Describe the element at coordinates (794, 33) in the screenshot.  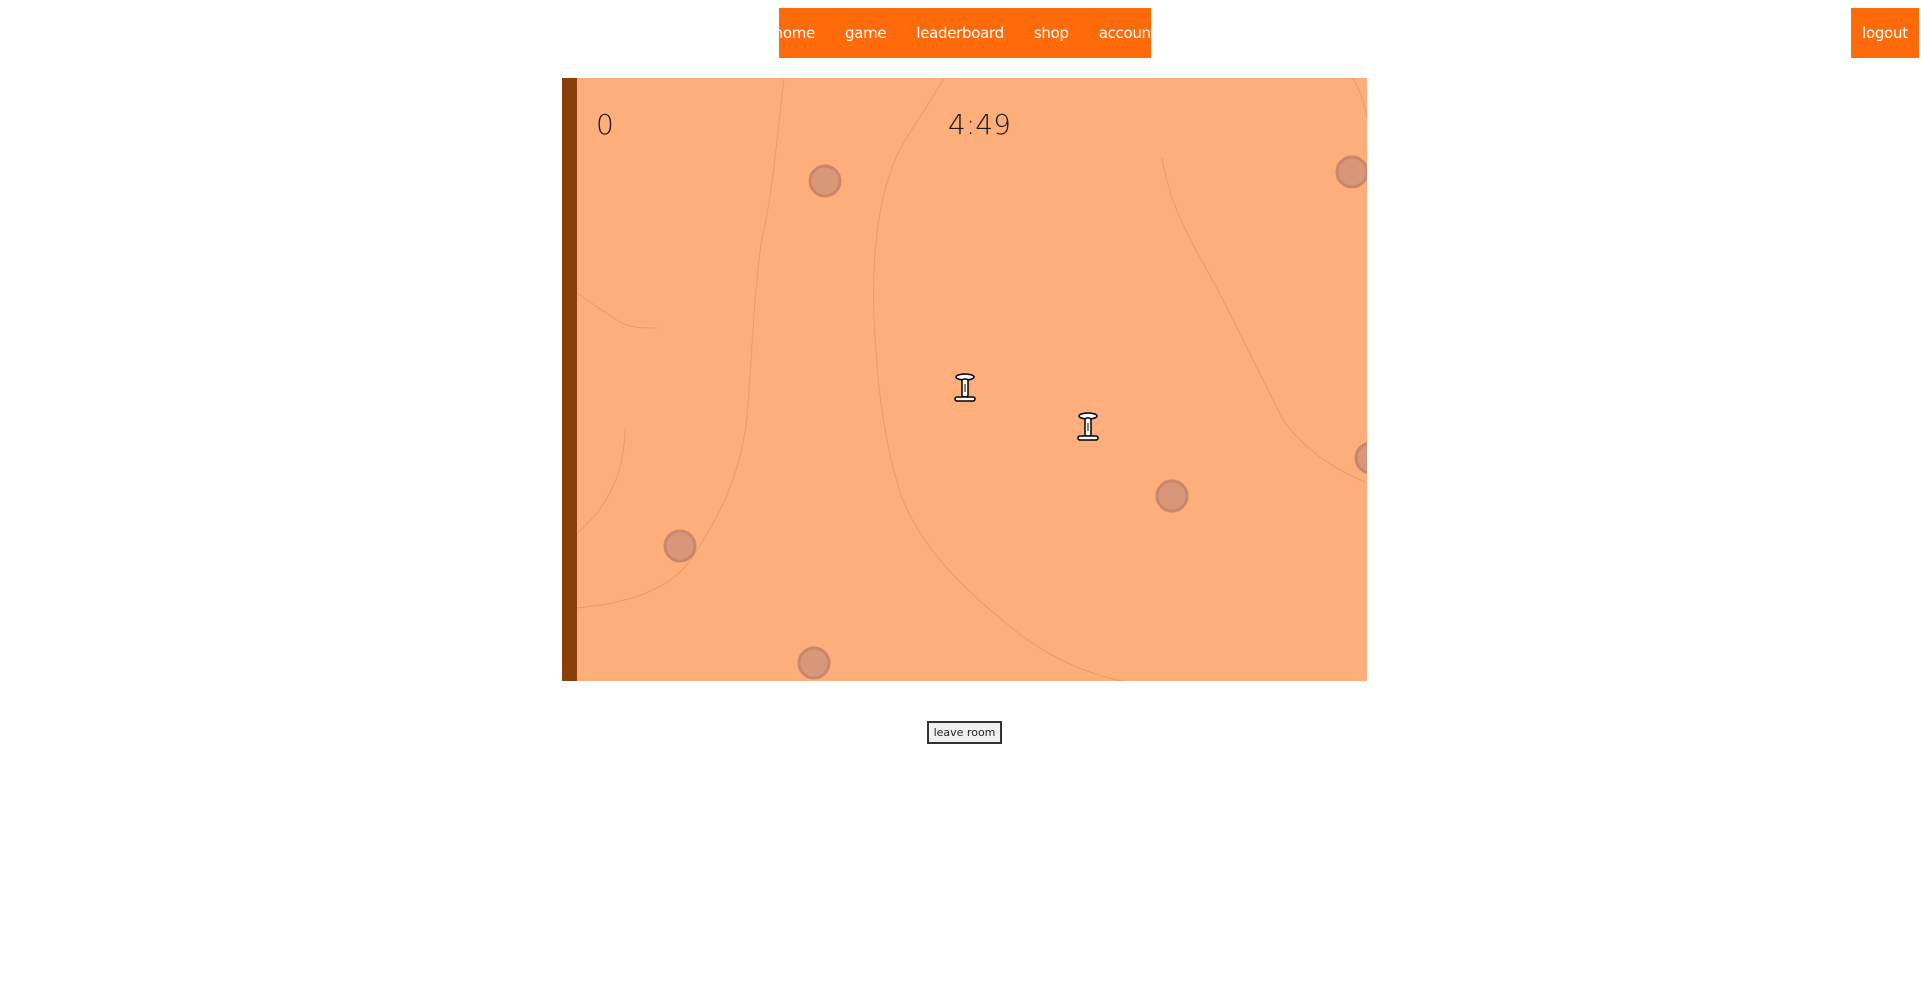
I see `nav-home: home` at that location.